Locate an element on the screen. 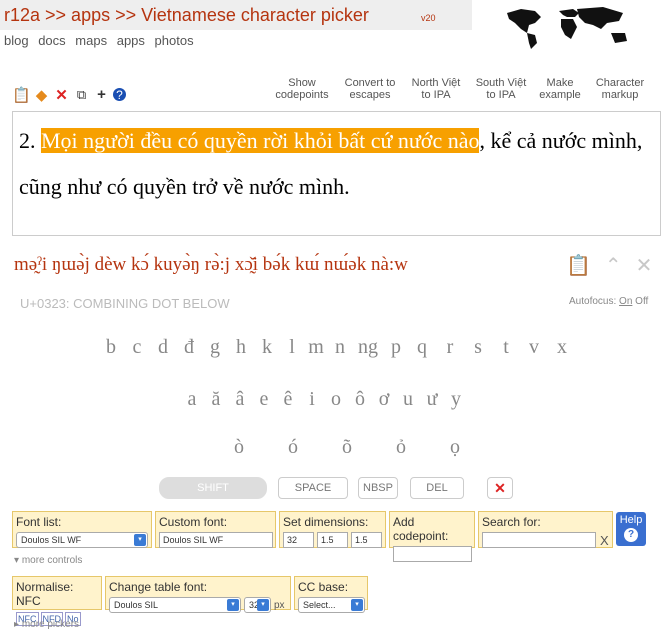 This screenshot has width=668, height=634. nav-blog: blog is located at coordinates (16, 40).